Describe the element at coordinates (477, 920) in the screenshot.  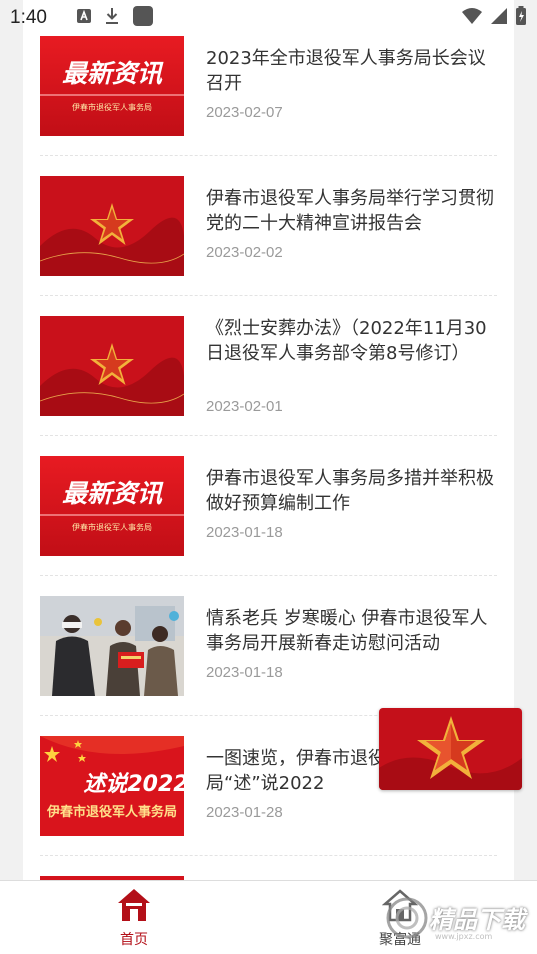
I see `watermark-text: 精品下载` at that location.